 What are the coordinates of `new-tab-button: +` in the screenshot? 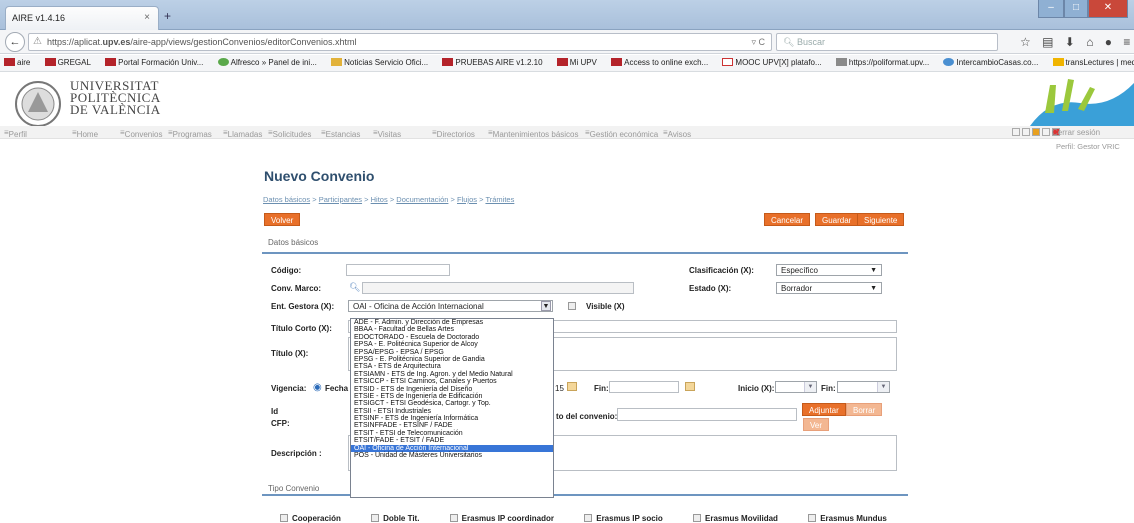 It's located at (167, 16).